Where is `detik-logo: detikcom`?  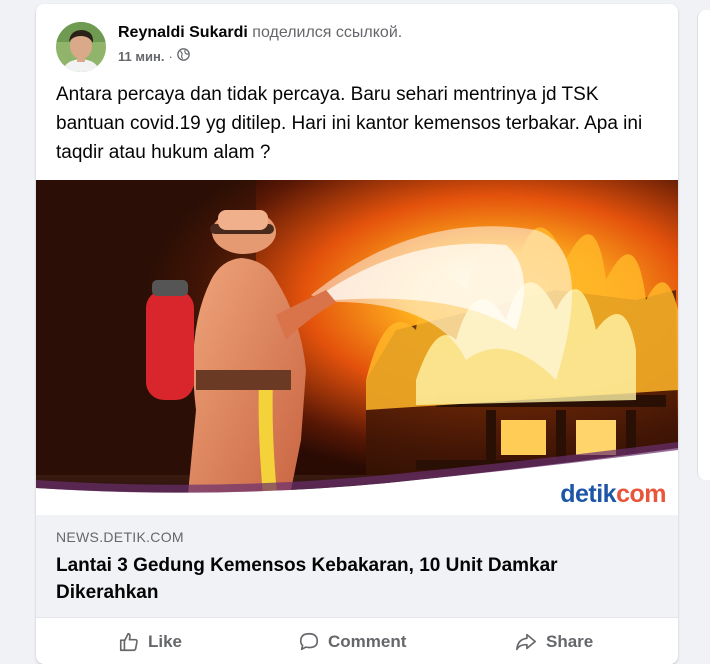
detik-logo: detikcom is located at coordinates (613, 494).